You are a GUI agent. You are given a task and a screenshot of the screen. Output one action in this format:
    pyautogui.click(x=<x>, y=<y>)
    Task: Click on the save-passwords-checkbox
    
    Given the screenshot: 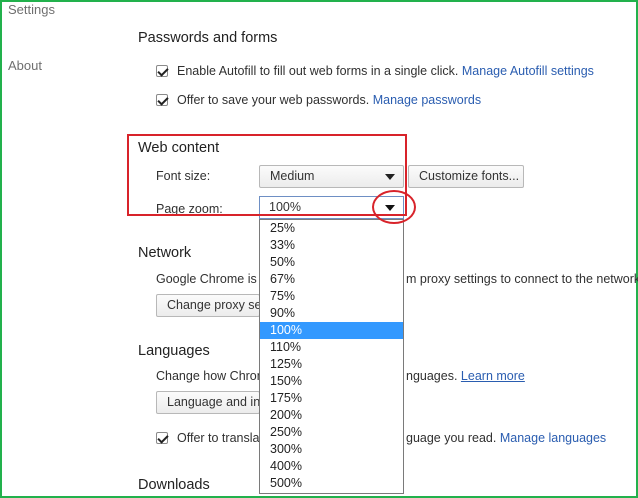 What is the action you would take?
    pyautogui.click(x=162, y=100)
    